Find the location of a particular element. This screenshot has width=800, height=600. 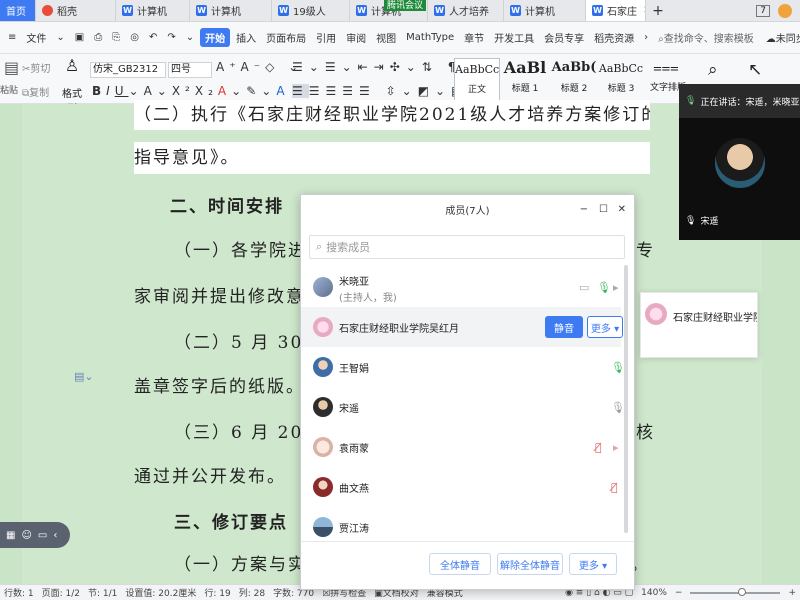

paragraph-marker-icon: ▤⌄ is located at coordinates (84, 376).